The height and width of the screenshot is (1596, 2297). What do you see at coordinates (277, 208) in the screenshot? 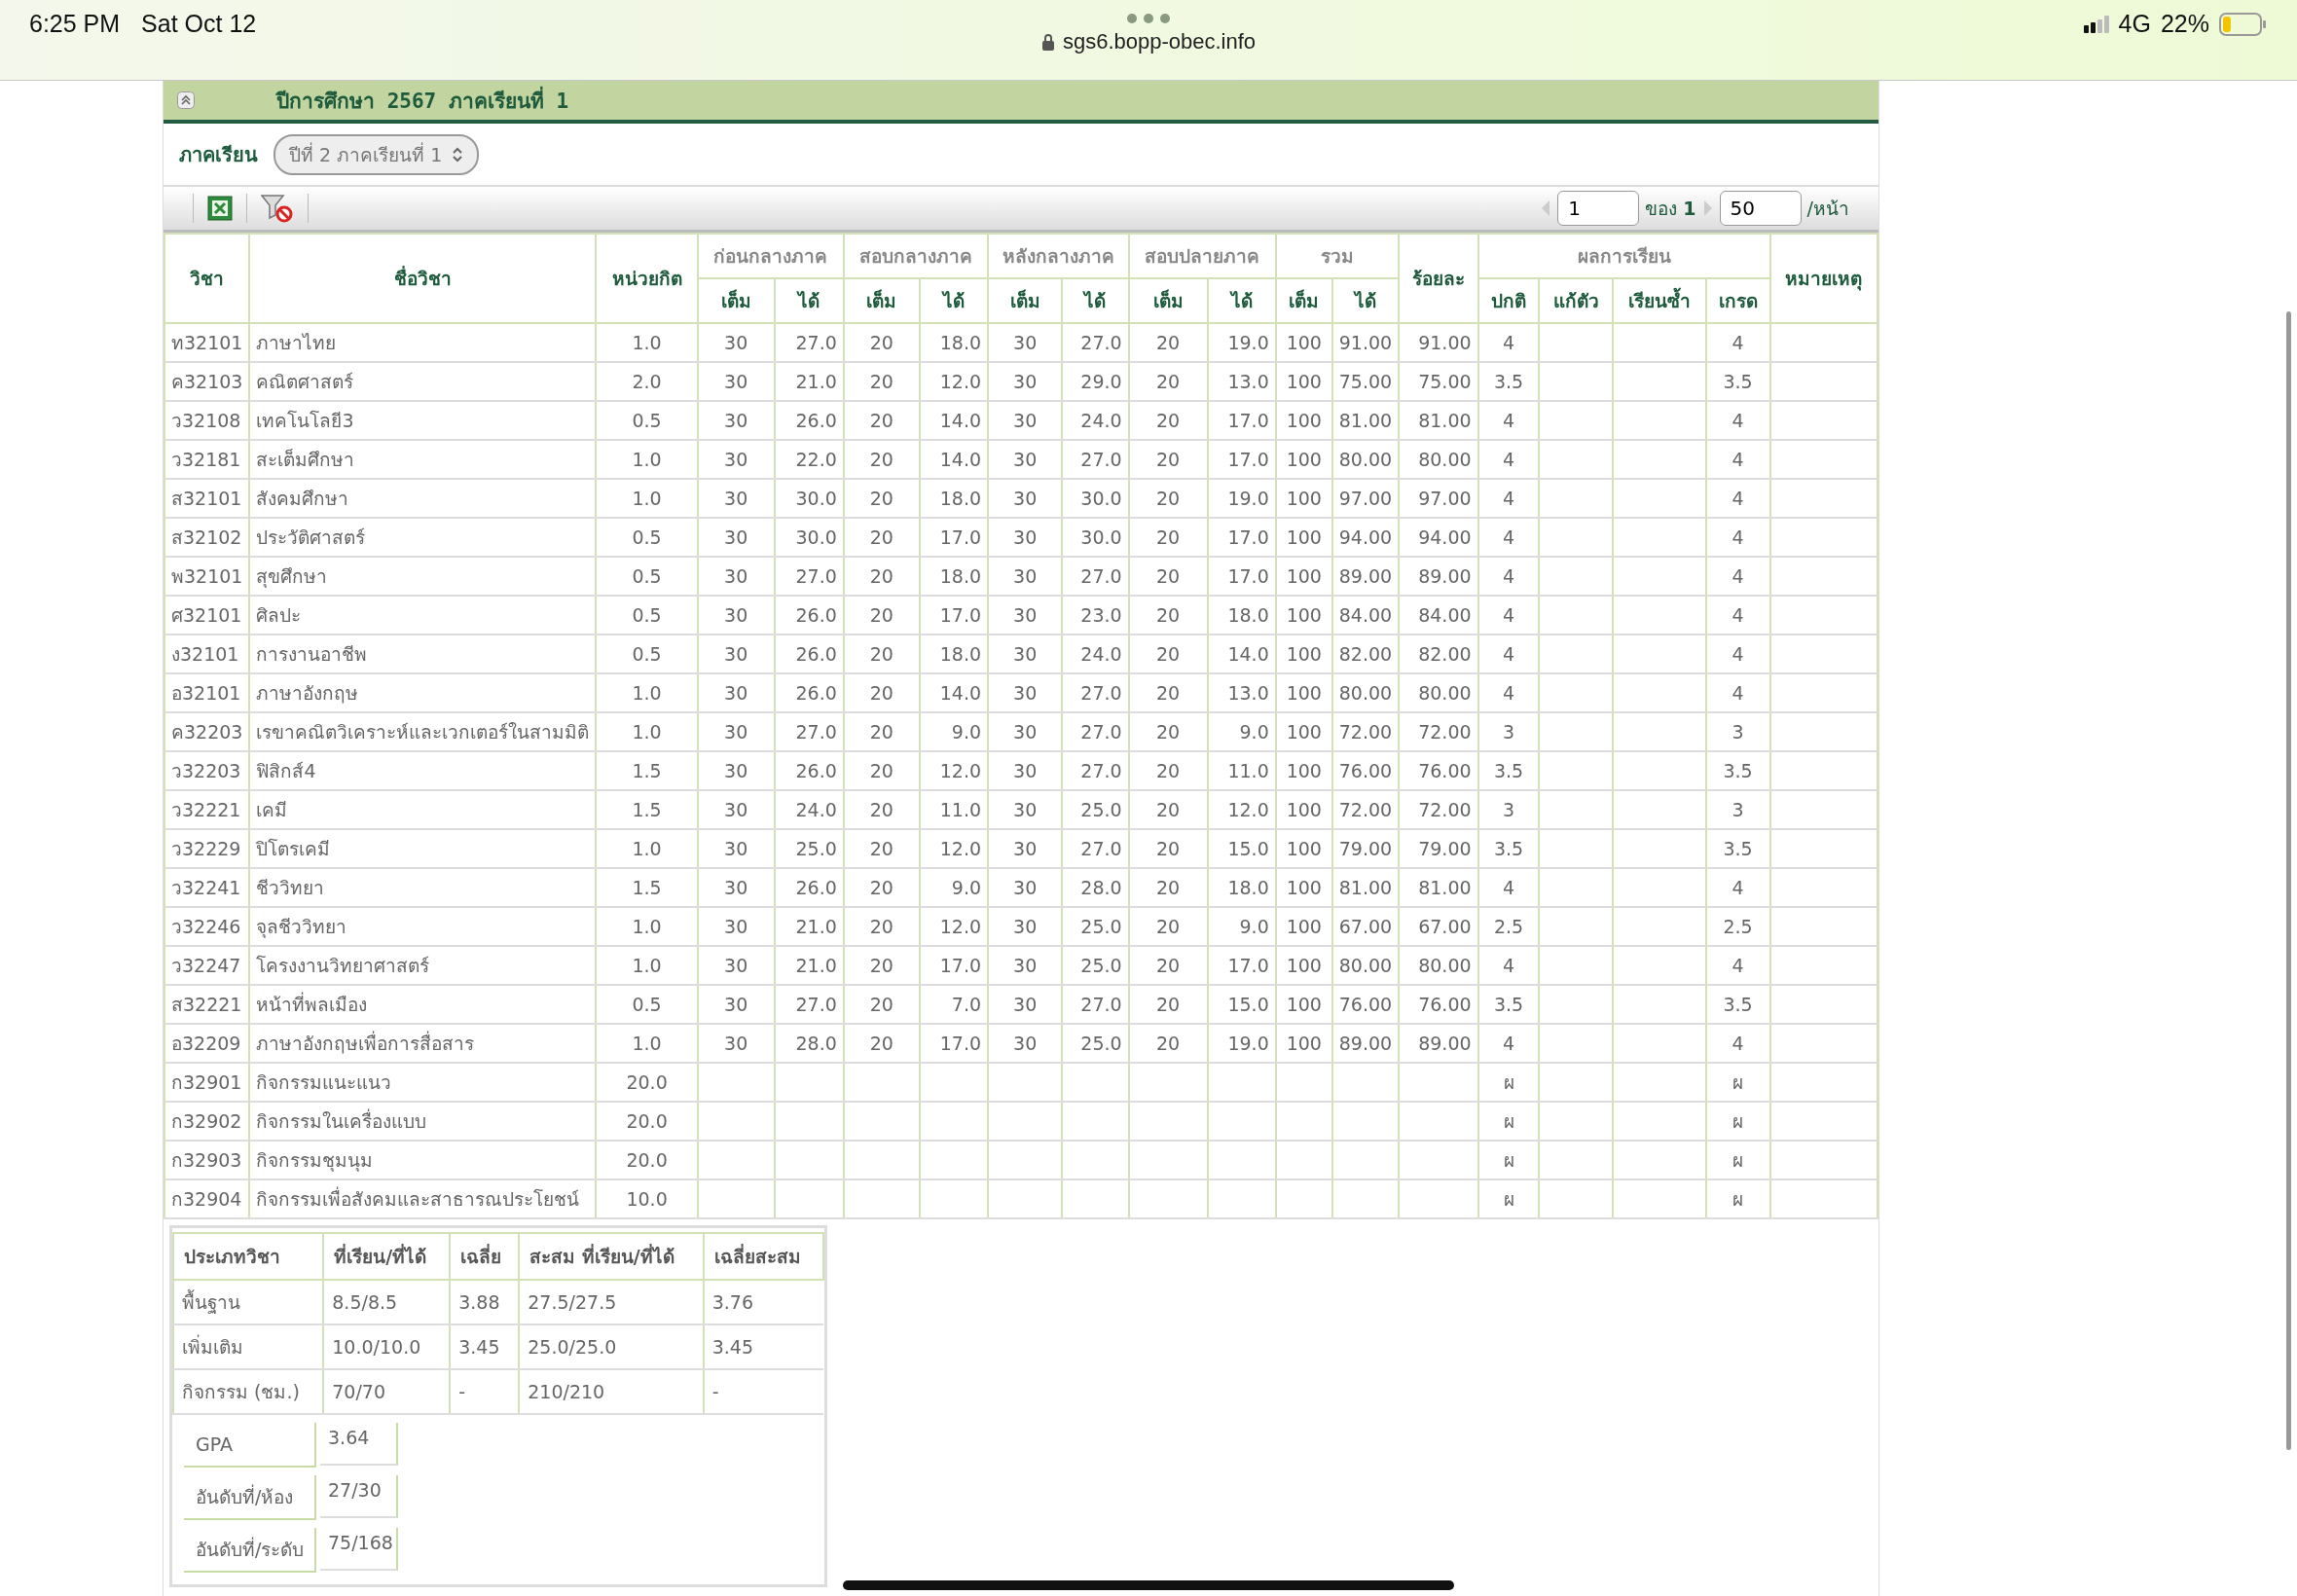
I see `clear-filter-icon` at bounding box center [277, 208].